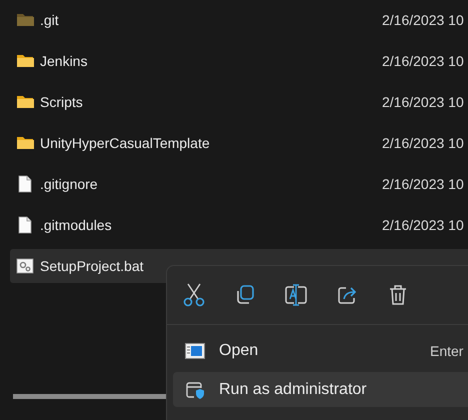 The image size is (468, 420). What do you see at coordinates (320, 350) in the screenshot?
I see `menu-item: Open Enter` at bounding box center [320, 350].